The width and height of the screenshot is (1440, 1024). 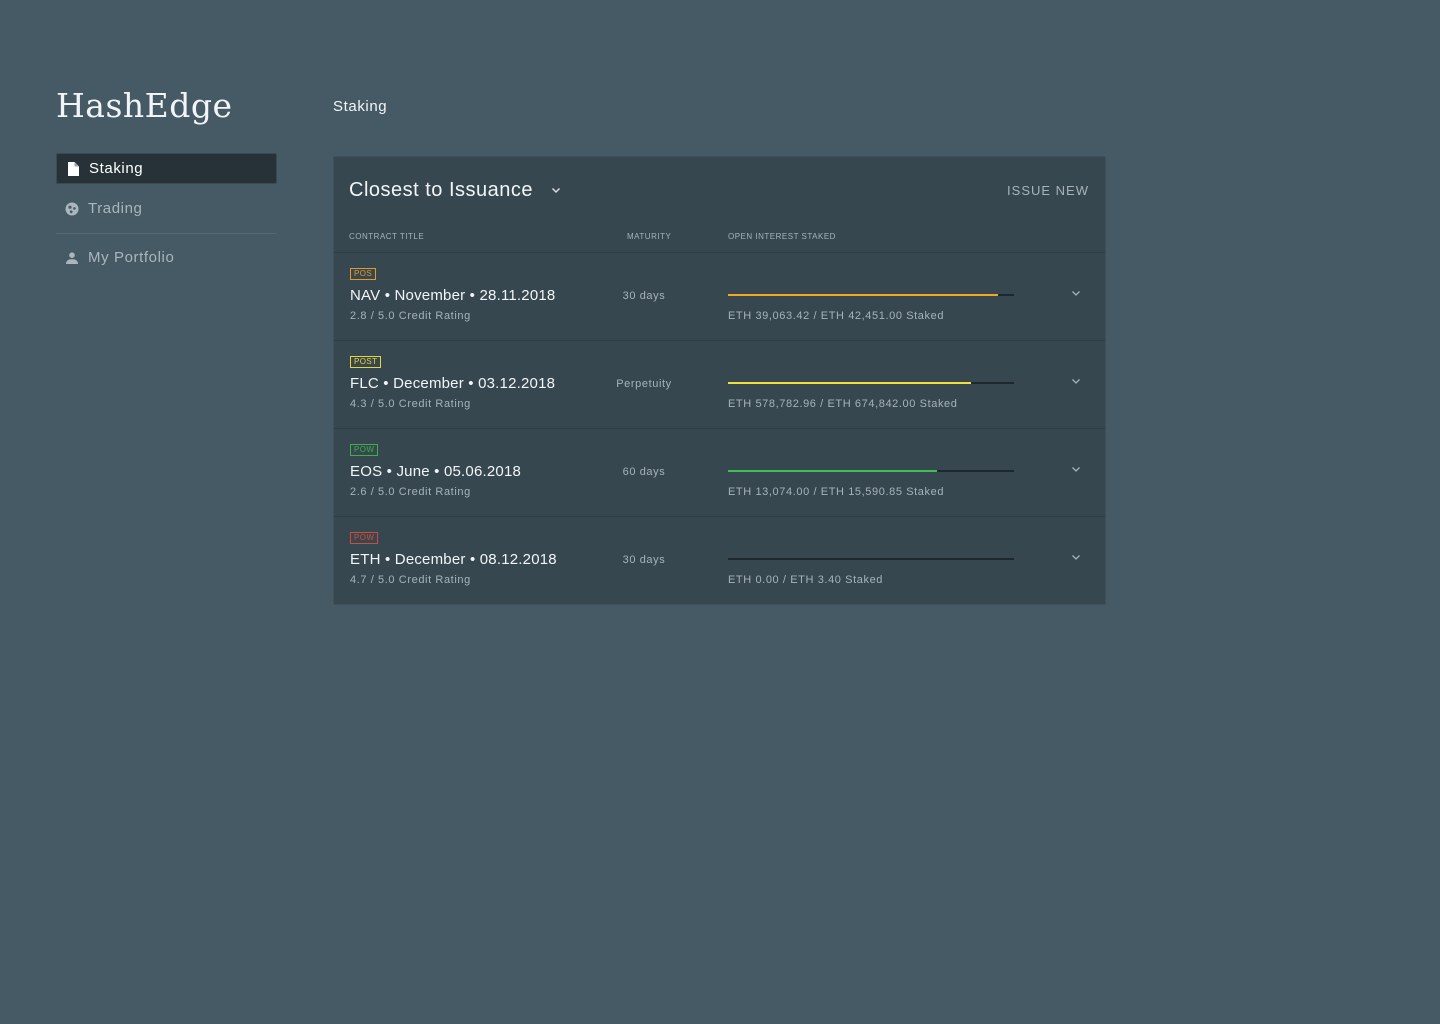 What do you see at coordinates (410, 580) in the screenshot?
I see `credit-rating: 4.7 / 5.0 Credit Rating` at bounding box center [410, 580].